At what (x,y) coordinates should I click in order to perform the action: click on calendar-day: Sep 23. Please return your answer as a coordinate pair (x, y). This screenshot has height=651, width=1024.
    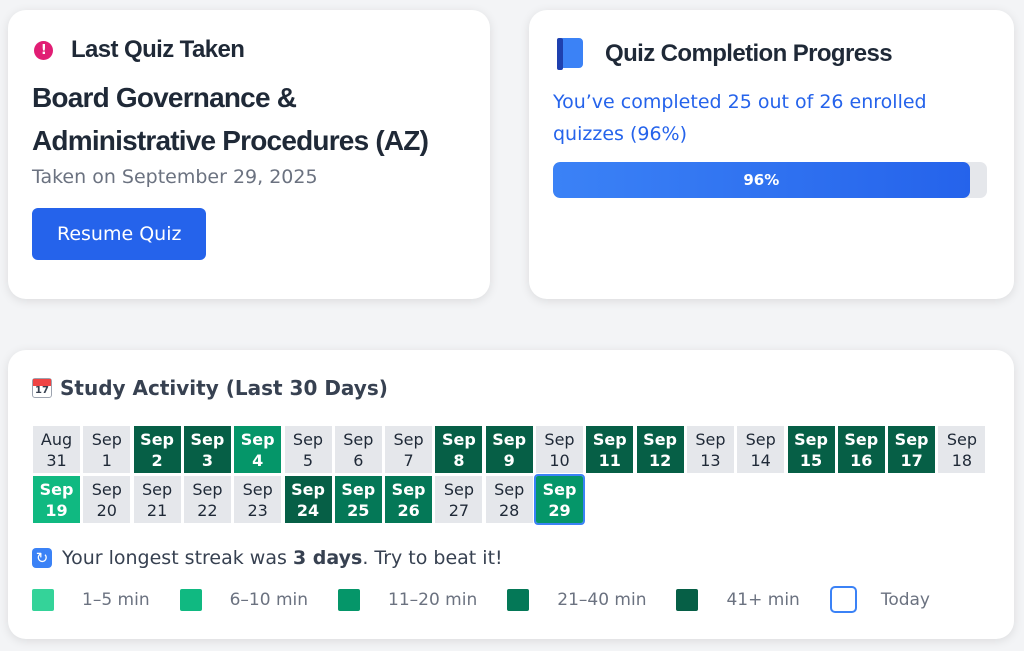
    Looking at the image, I should click on (258, 500).